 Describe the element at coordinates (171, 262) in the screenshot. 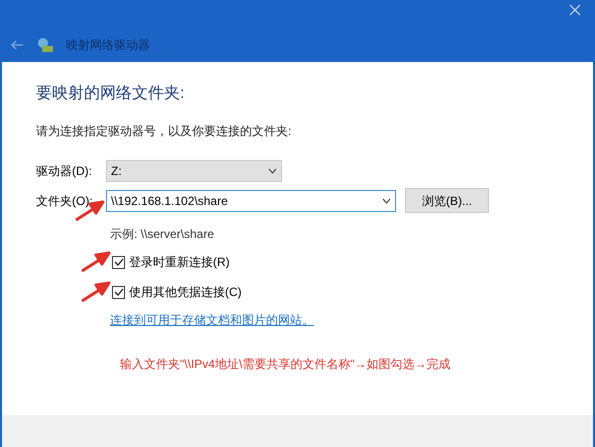

I see `option-checkbox: 登录时重新连接(R)` at that location.